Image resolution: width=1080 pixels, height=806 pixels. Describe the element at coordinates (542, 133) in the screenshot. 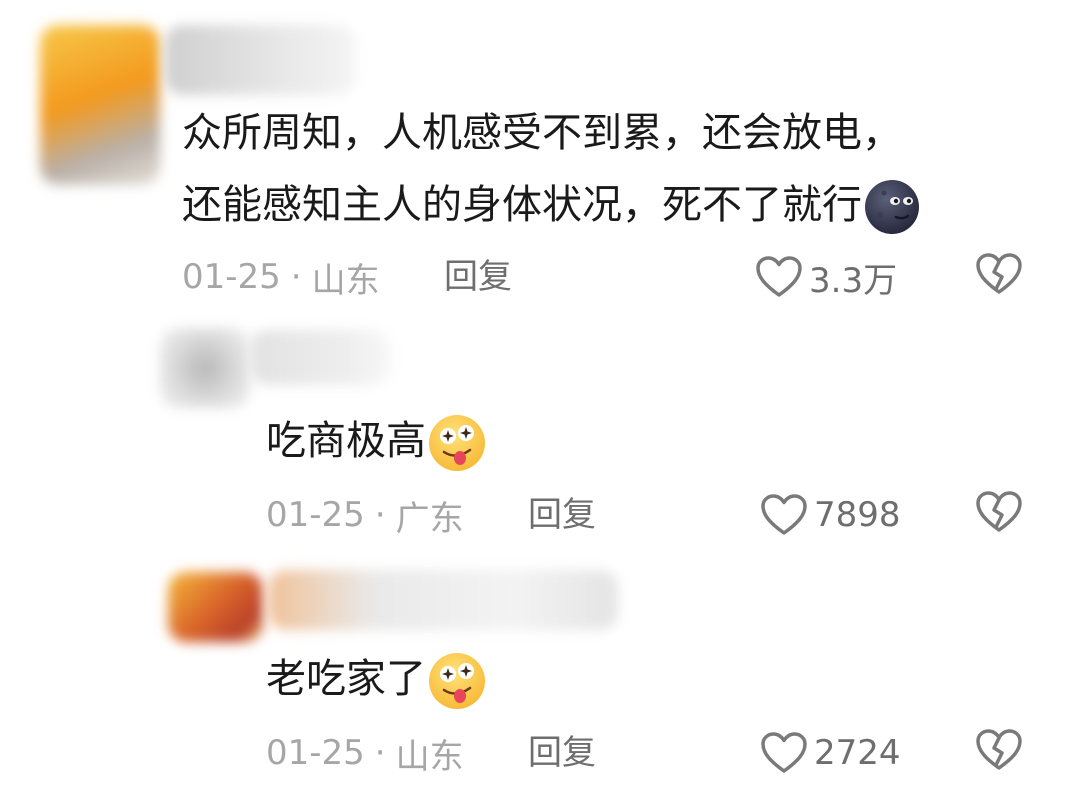

I see `comment-text: 众所周知，人机感受不到累，还会放电，` at that location.